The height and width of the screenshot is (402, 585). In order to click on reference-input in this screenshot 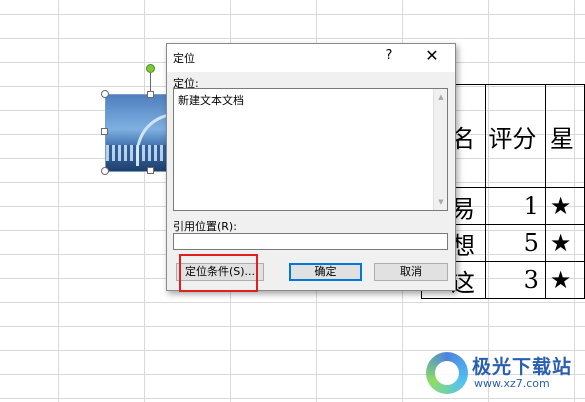, I will do `click(310, 241)`.